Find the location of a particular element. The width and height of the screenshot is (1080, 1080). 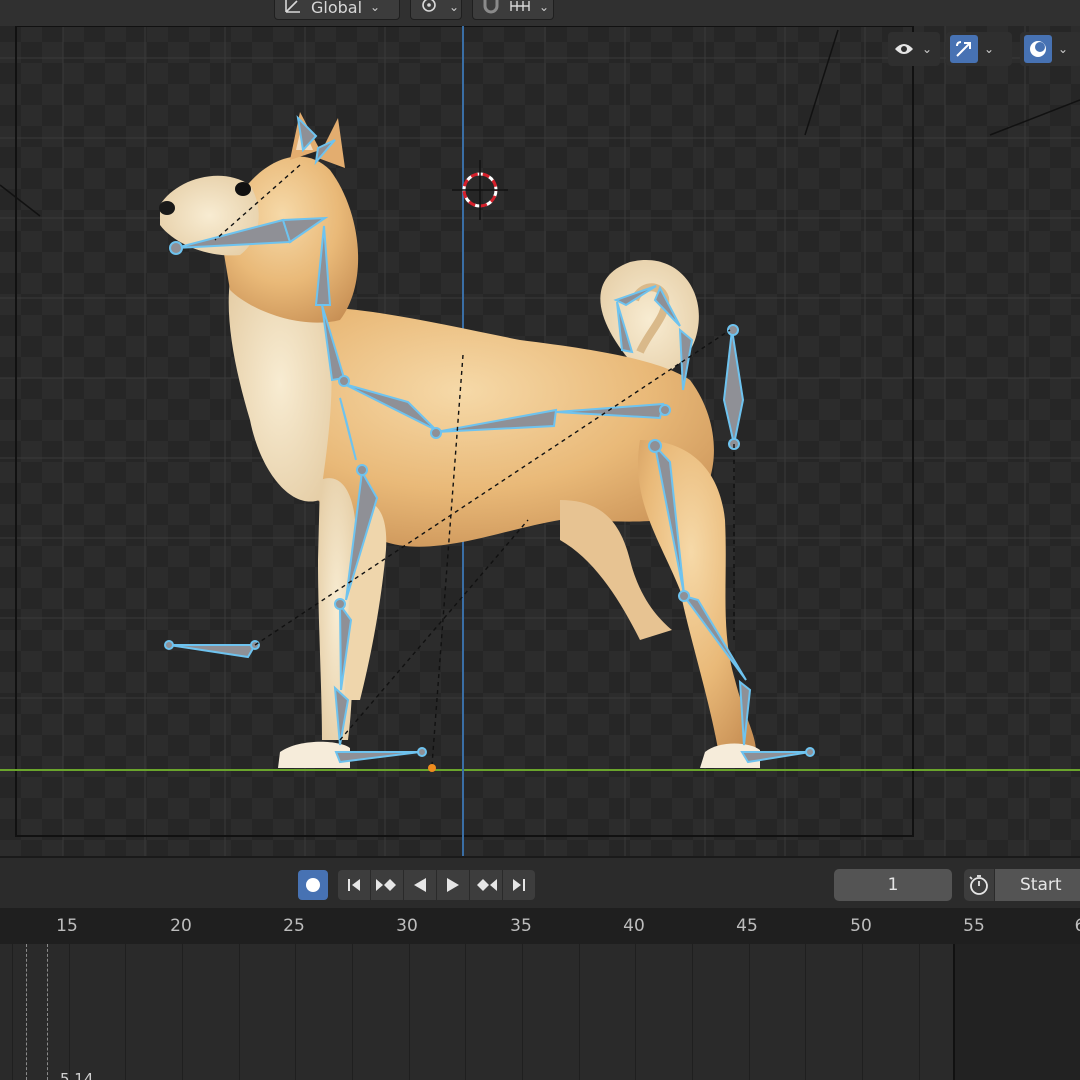

play-button is located at coordinates (453, 885).